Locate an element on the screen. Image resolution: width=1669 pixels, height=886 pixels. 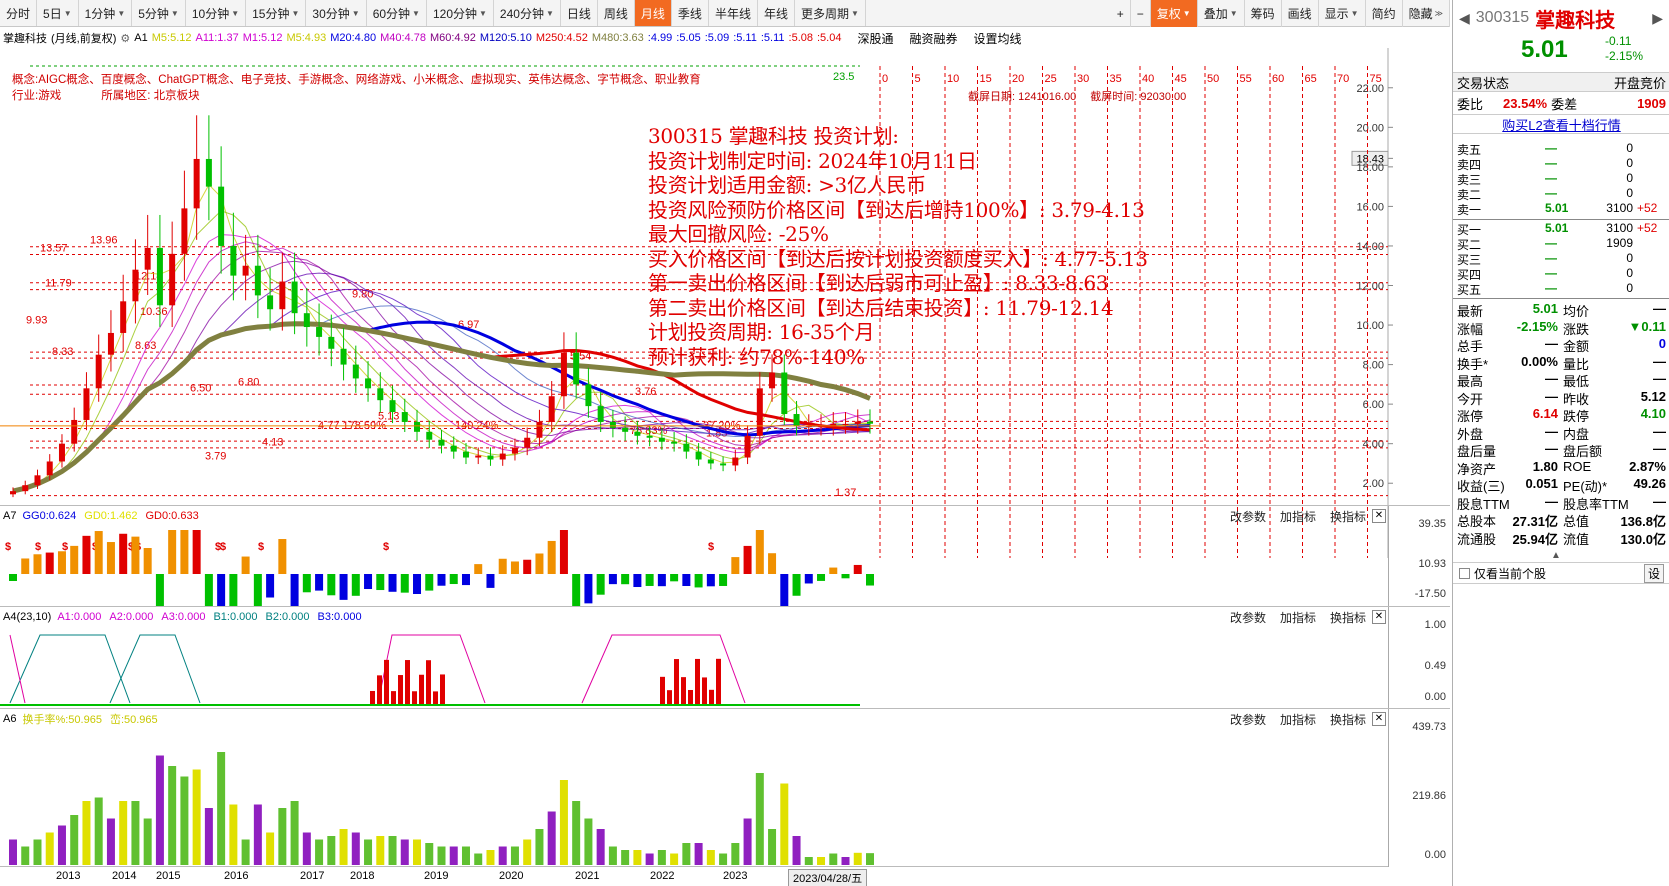
tool-button-5: 画线 is located at coordinates (1300, 13).